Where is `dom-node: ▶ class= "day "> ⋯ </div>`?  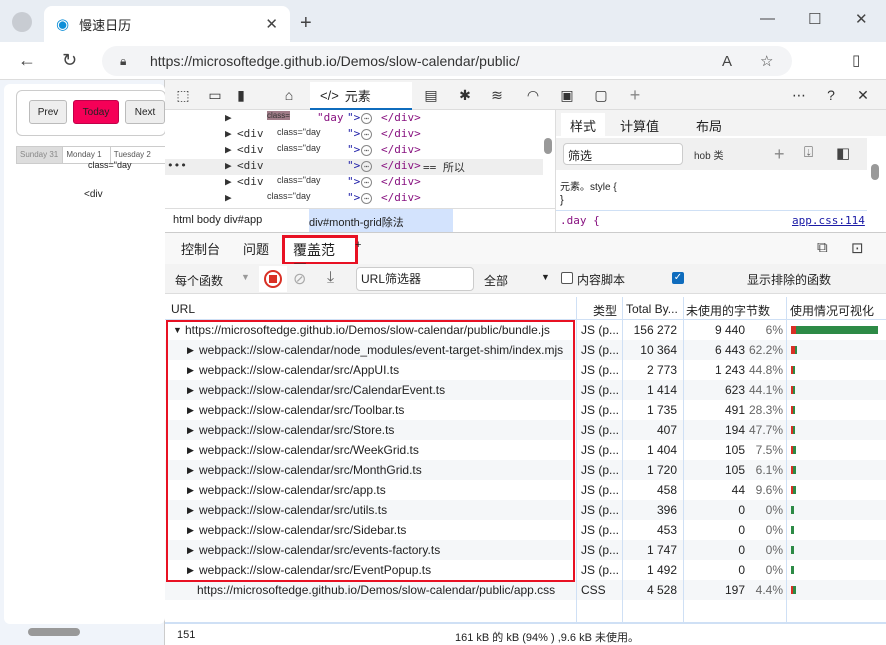 dom-node: ▶ class= "day "> ⋯ </div> is located at coordinates (354, 119).